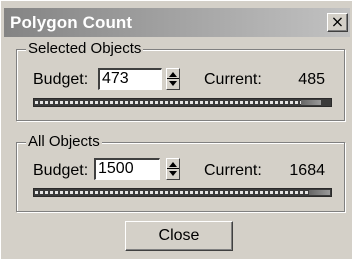 The image size is (352, 259). What do you see at coordinates (311, 102) in the screenshot?
I see `selected-usage-bar-tail` at bounding box center [311, 102].